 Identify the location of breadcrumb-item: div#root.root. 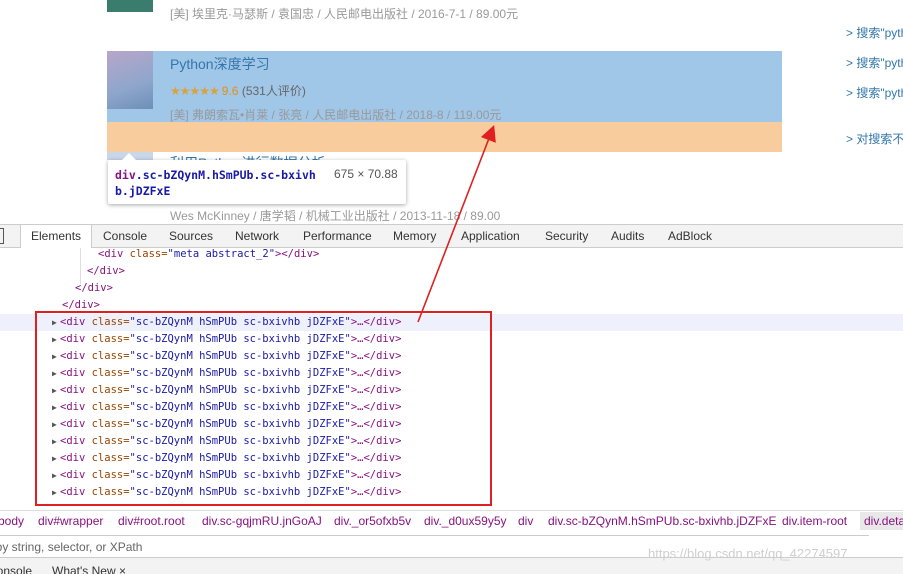
(151, 521).